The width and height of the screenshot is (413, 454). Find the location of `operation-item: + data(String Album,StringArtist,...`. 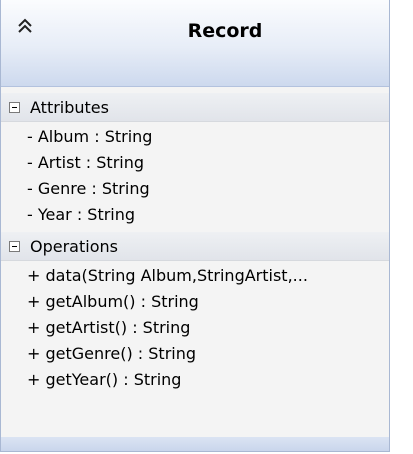

operation-item: + data(String Album,StringArtist,... is located at coordinates (195, 276).